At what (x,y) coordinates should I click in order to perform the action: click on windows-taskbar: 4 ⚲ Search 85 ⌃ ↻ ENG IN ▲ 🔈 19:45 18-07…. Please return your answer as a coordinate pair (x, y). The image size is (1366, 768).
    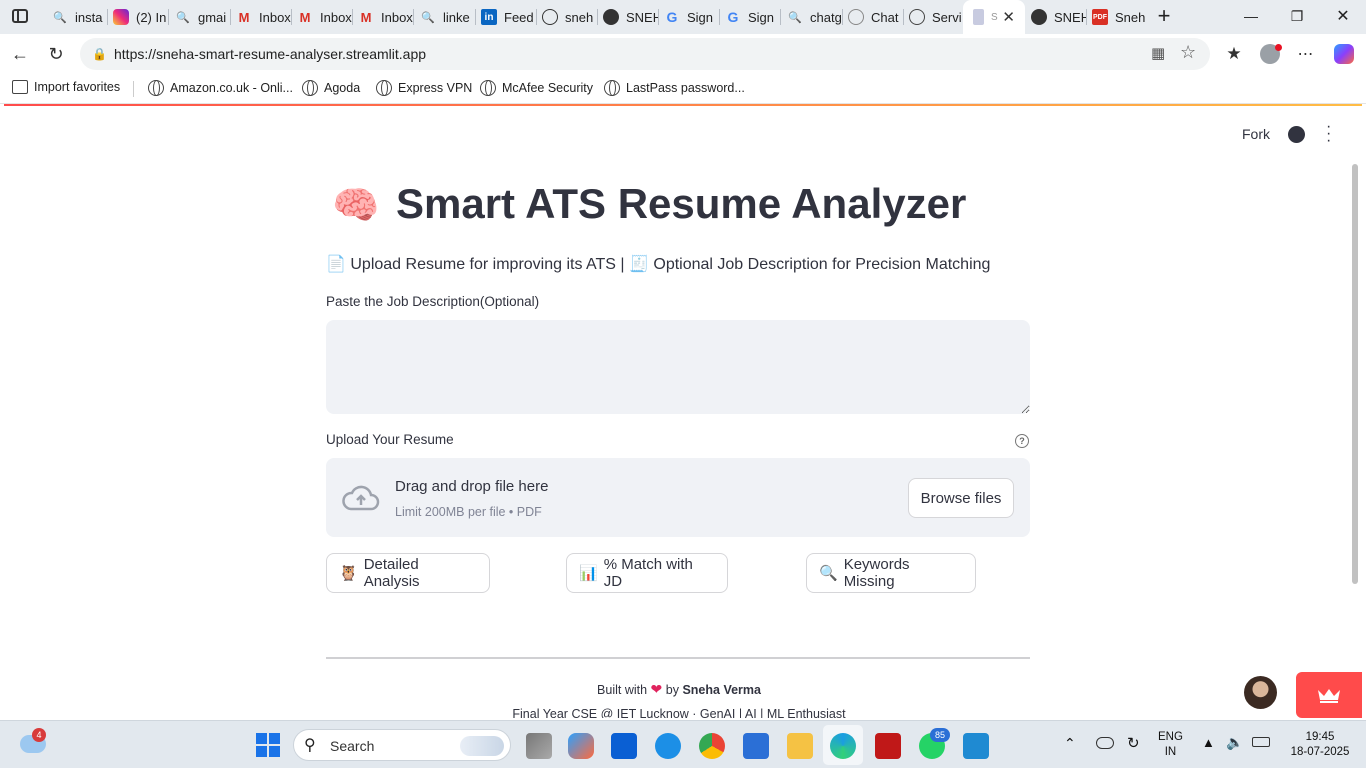
    Looking at the image, I should click on (683, 744).